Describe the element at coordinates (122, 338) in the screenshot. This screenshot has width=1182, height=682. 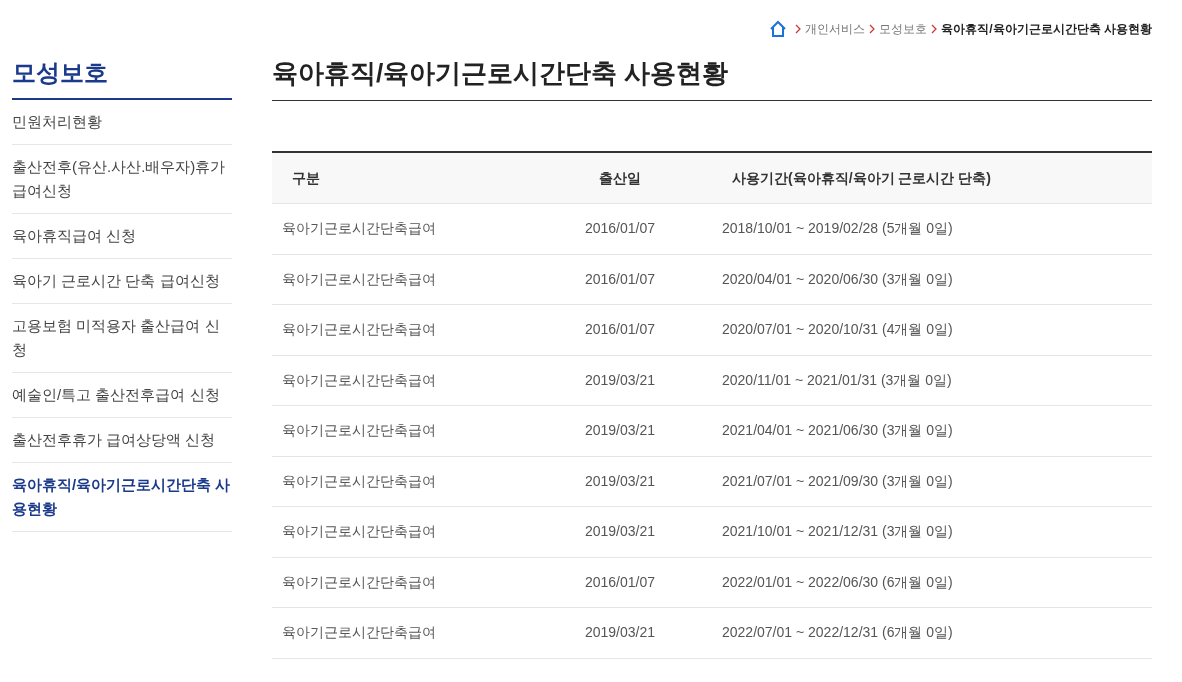
I see `sidebar-item: 고용보험 미적용자 출산급여 신청` at that location.